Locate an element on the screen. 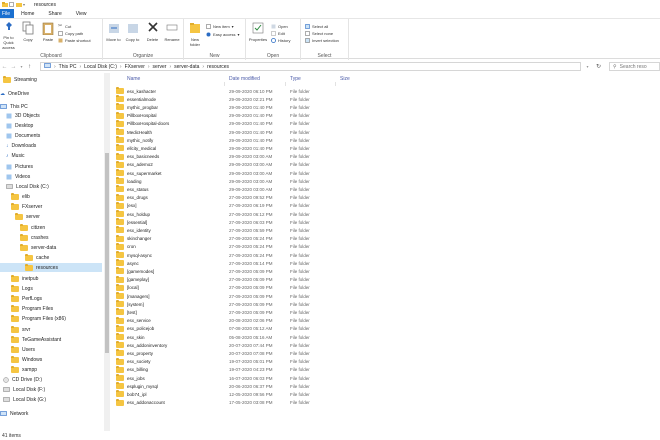 The image size is (660, 440). move-to-button: Move to is located at coordinates (113, 31).